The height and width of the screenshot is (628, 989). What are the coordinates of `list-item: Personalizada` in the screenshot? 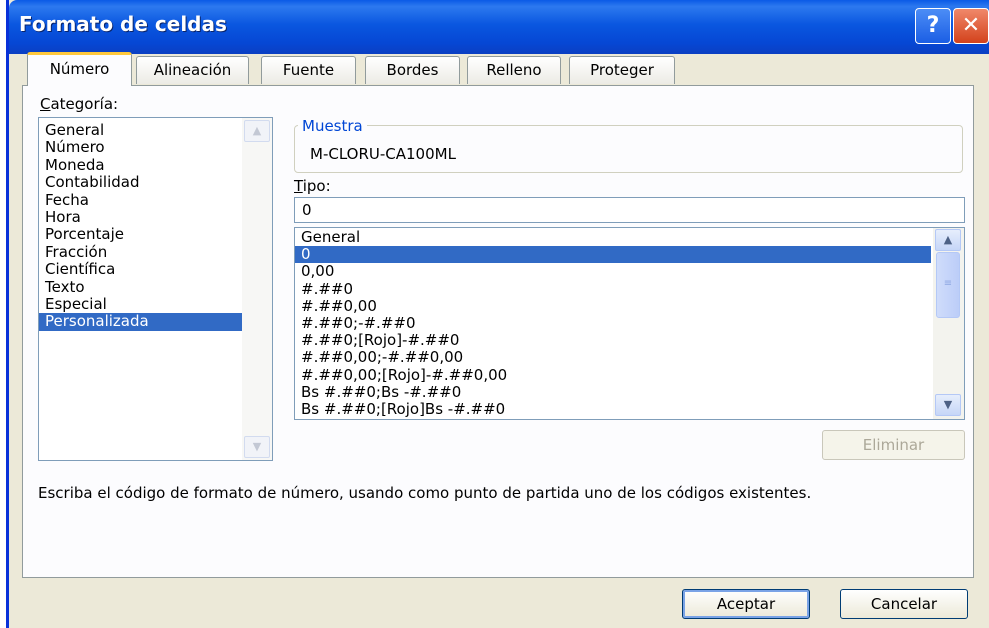 It's located at (155, 322).